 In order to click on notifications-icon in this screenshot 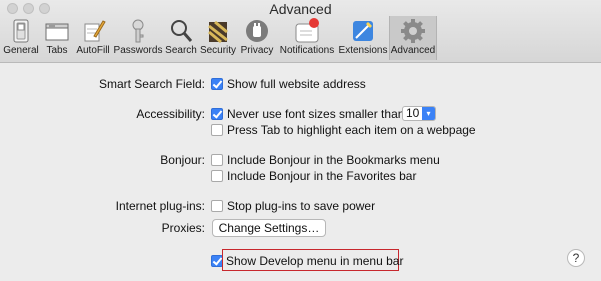, I will do `click(307, 30)`.